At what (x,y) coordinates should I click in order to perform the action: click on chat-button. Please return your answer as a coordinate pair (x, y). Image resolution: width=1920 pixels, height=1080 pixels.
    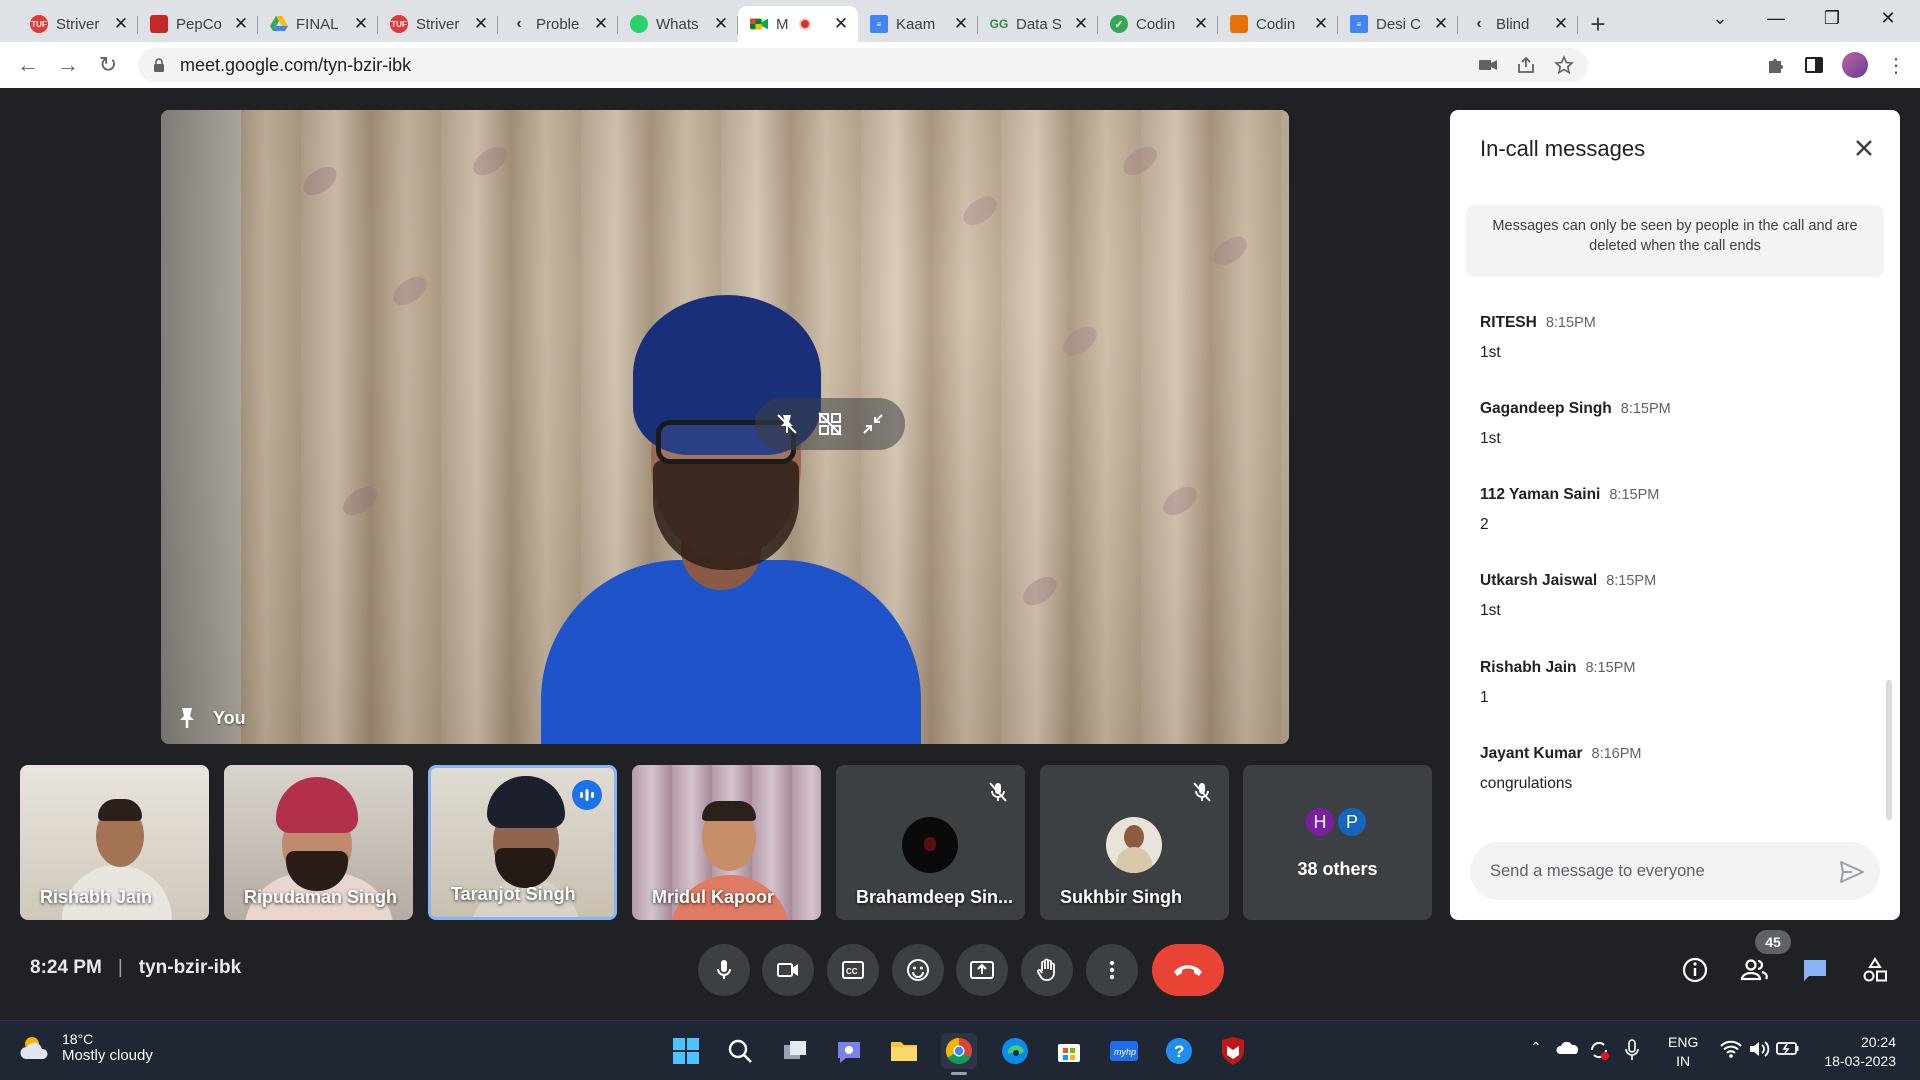
    Looking at the image, I should click on (1815, 970).